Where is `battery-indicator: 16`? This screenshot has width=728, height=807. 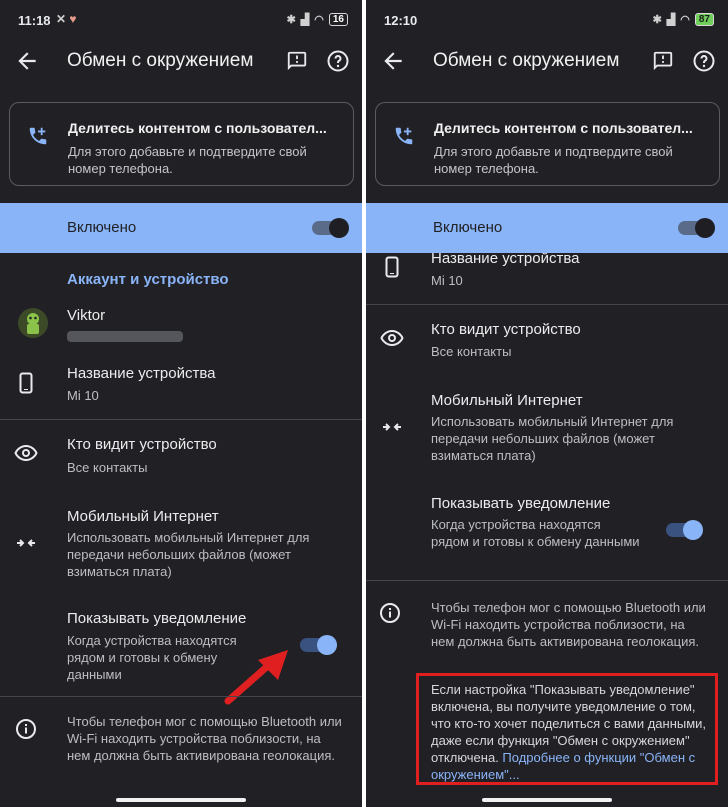
battery-indicator: 16 is located at coordinates (338, 19).